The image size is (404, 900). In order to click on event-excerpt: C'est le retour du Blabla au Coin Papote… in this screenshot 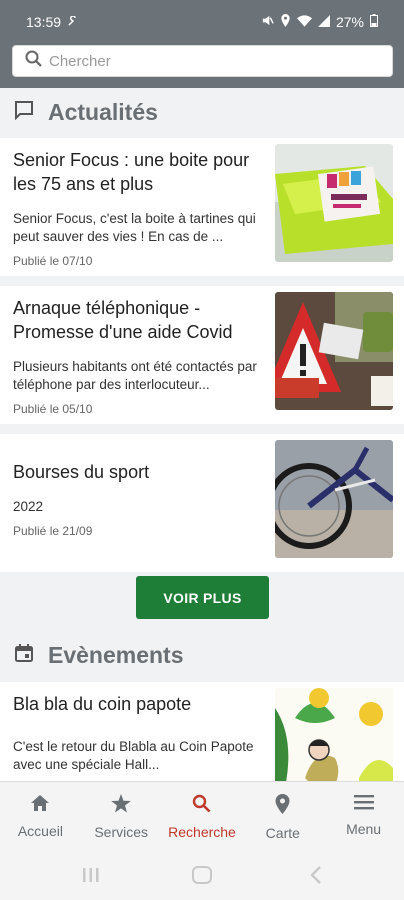, I will do `click(133, 755)`.